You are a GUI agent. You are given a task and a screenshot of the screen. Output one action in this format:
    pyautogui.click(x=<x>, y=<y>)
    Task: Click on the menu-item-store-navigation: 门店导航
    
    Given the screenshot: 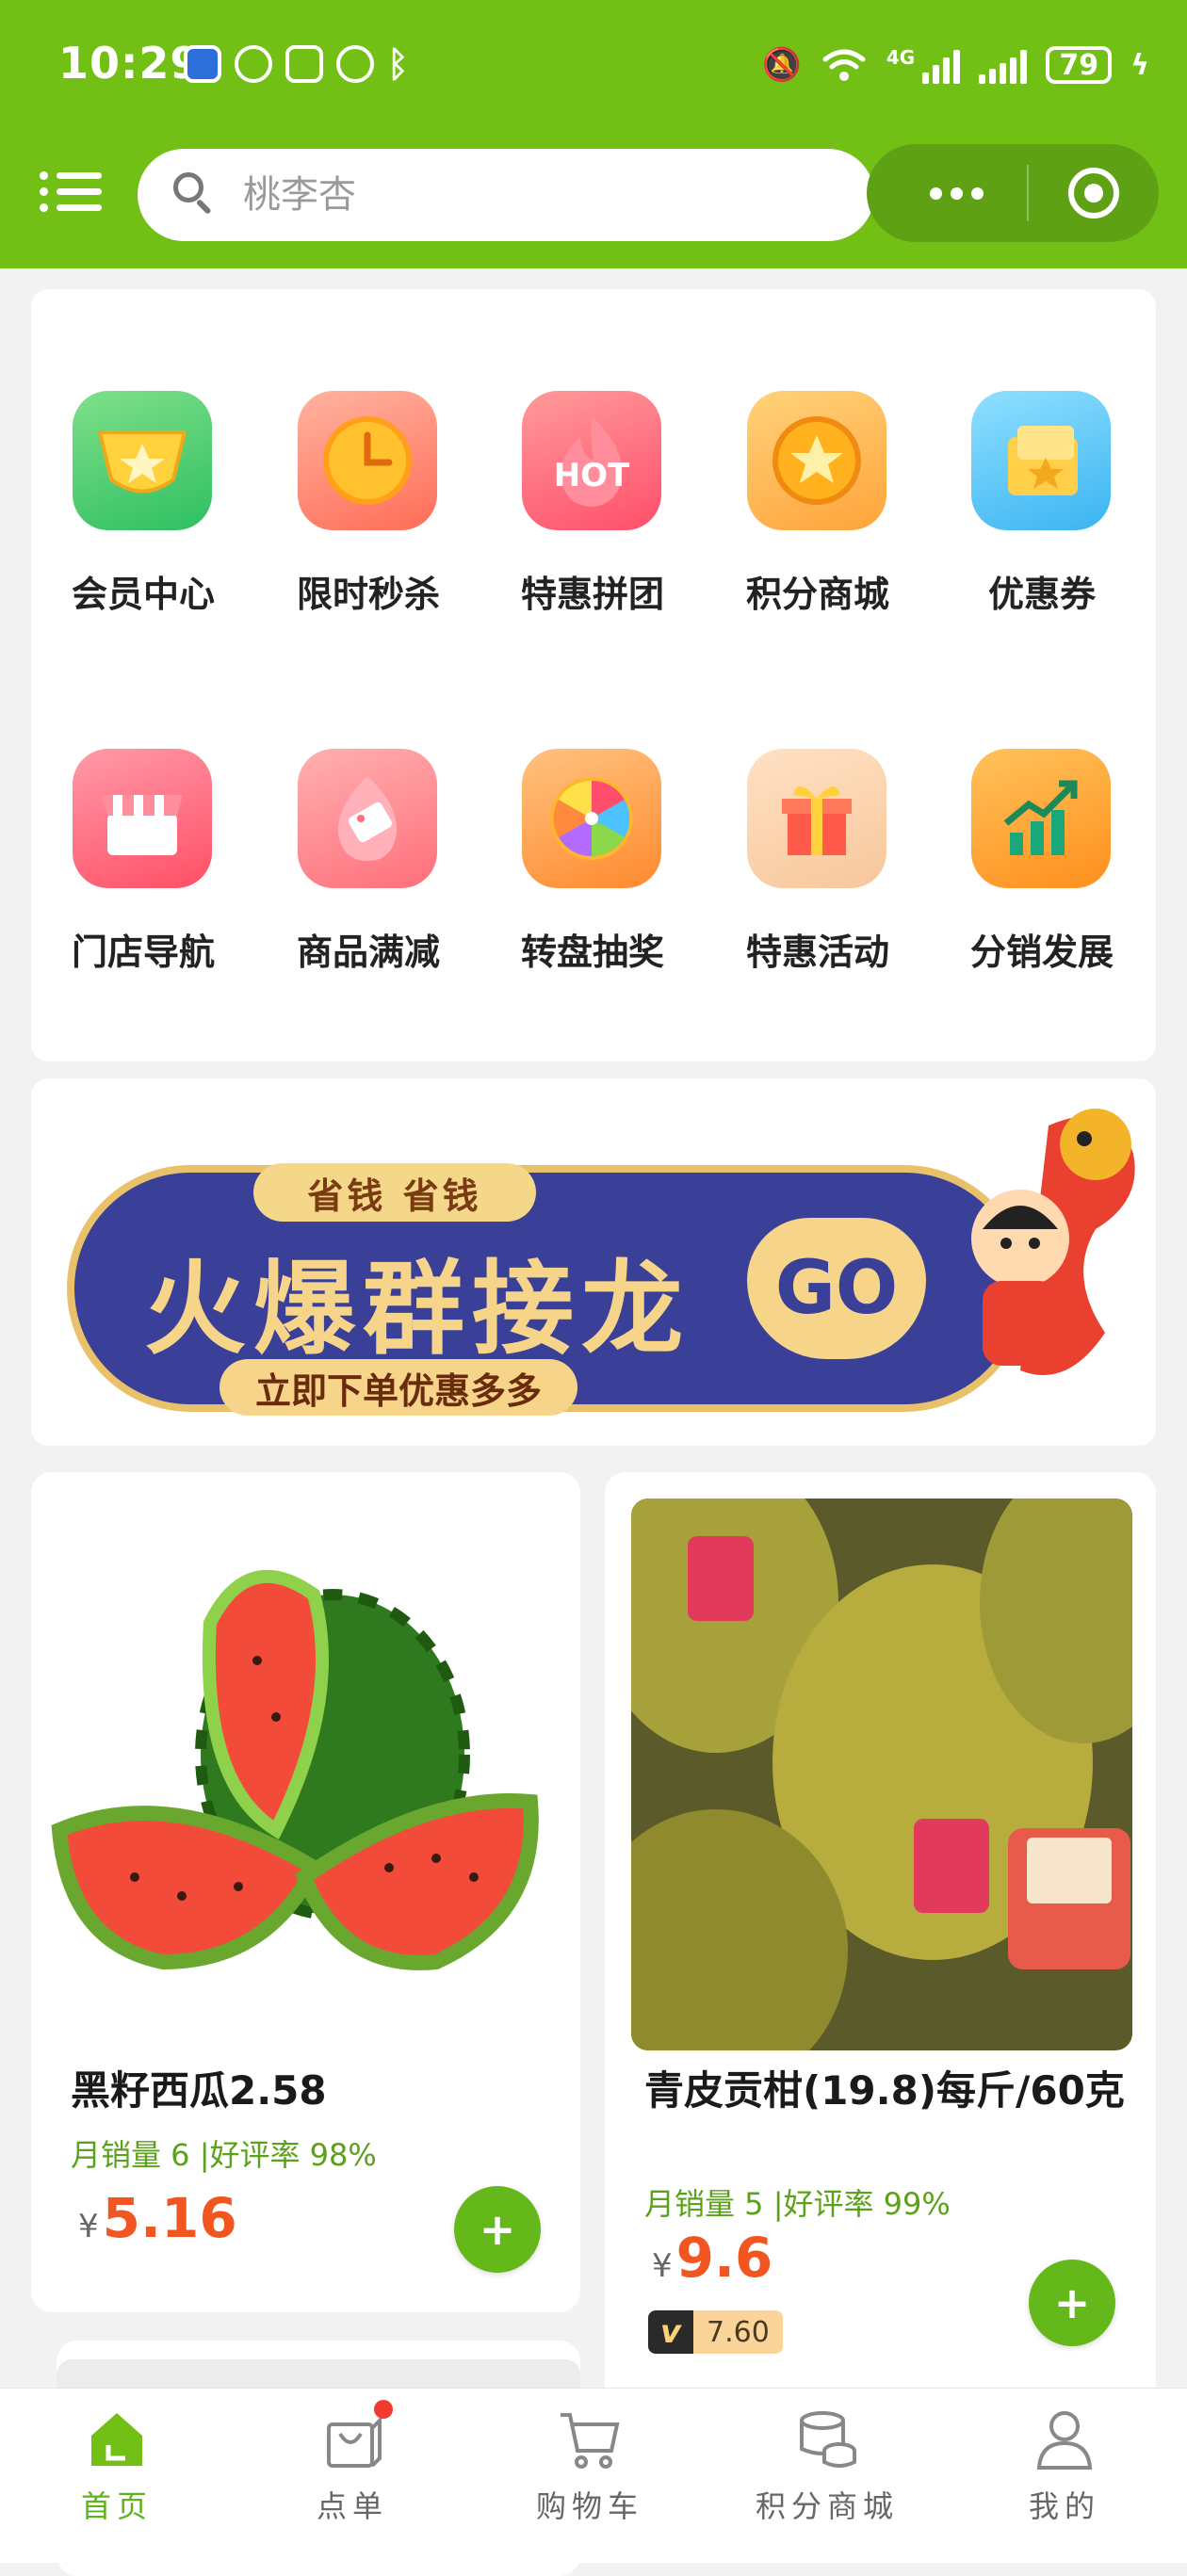 What is the action you would take?
    pyautogui.click(x=138, y=890)
    